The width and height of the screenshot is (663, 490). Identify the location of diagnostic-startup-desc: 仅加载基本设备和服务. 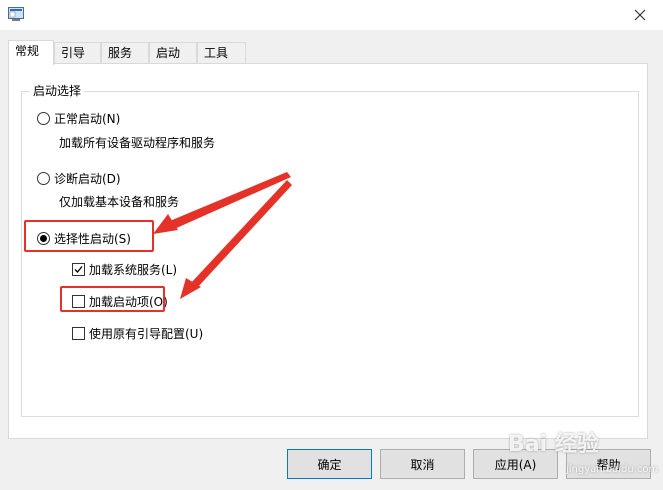
(119, 202).